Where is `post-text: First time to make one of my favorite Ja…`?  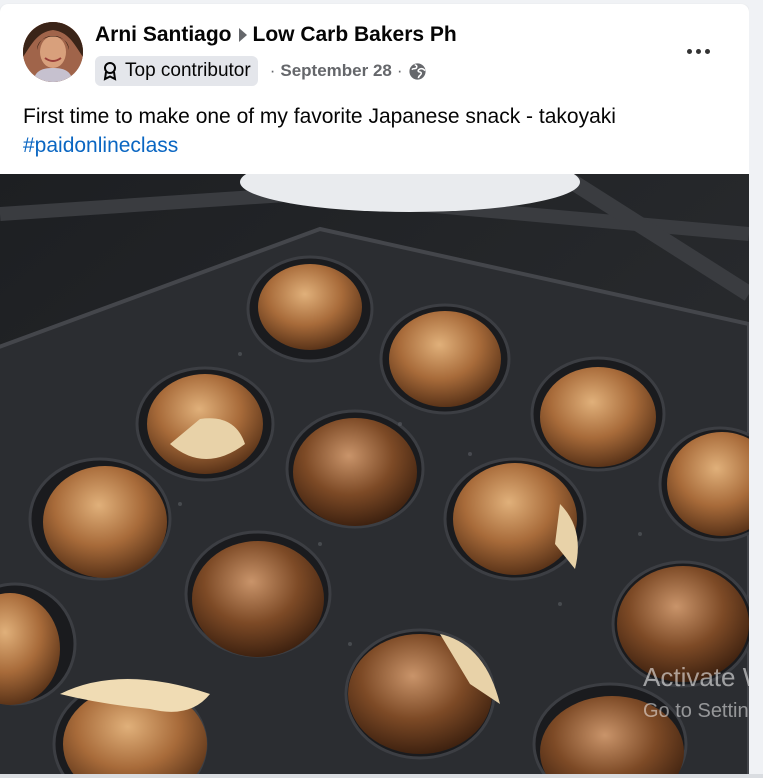 post-text: First time to make one of my favorite Ja… is located at coordinates (319, 131).